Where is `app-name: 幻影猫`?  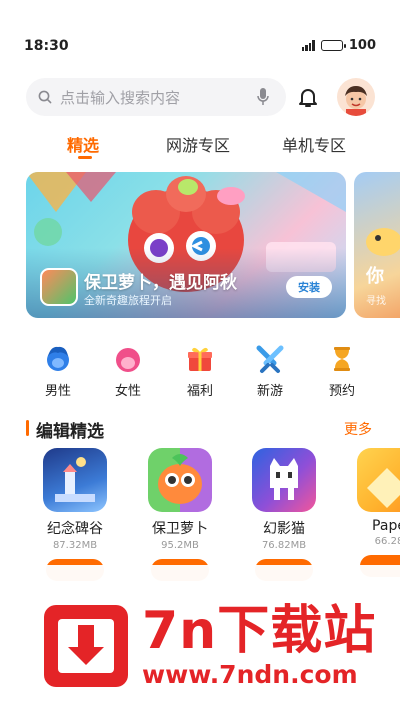
app-name: 幻影猫 is located at coordinates (284, 529).